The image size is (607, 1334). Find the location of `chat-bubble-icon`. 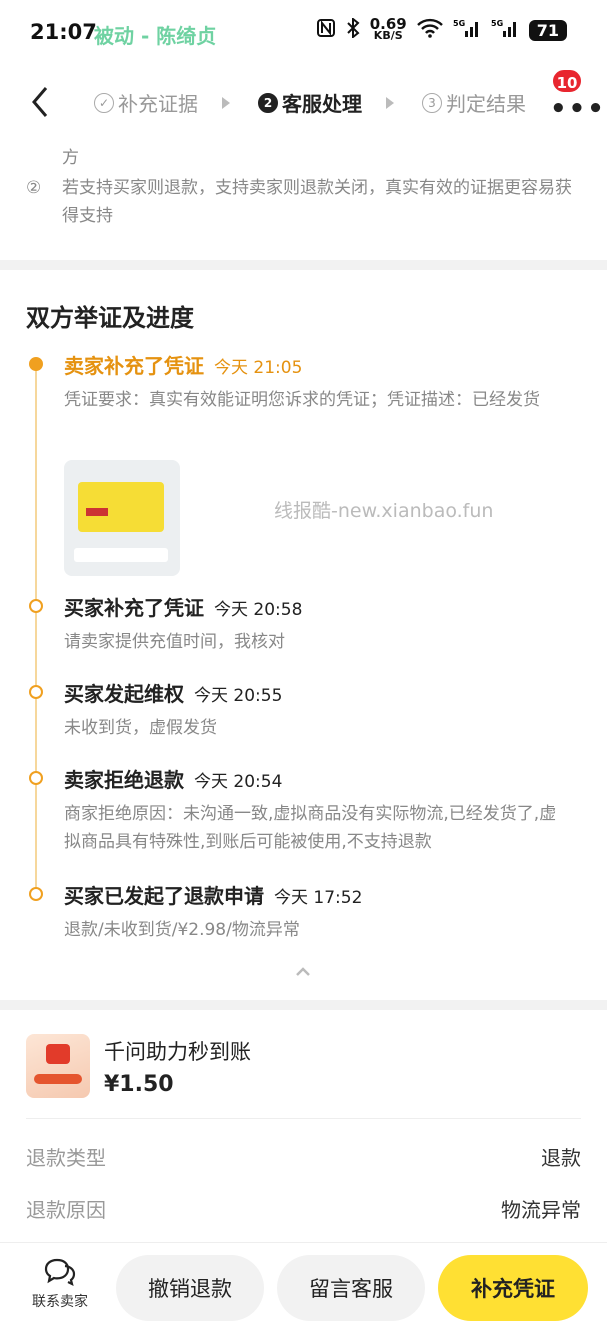

chat-bubble-icon is located at coordinates (60, 1272).